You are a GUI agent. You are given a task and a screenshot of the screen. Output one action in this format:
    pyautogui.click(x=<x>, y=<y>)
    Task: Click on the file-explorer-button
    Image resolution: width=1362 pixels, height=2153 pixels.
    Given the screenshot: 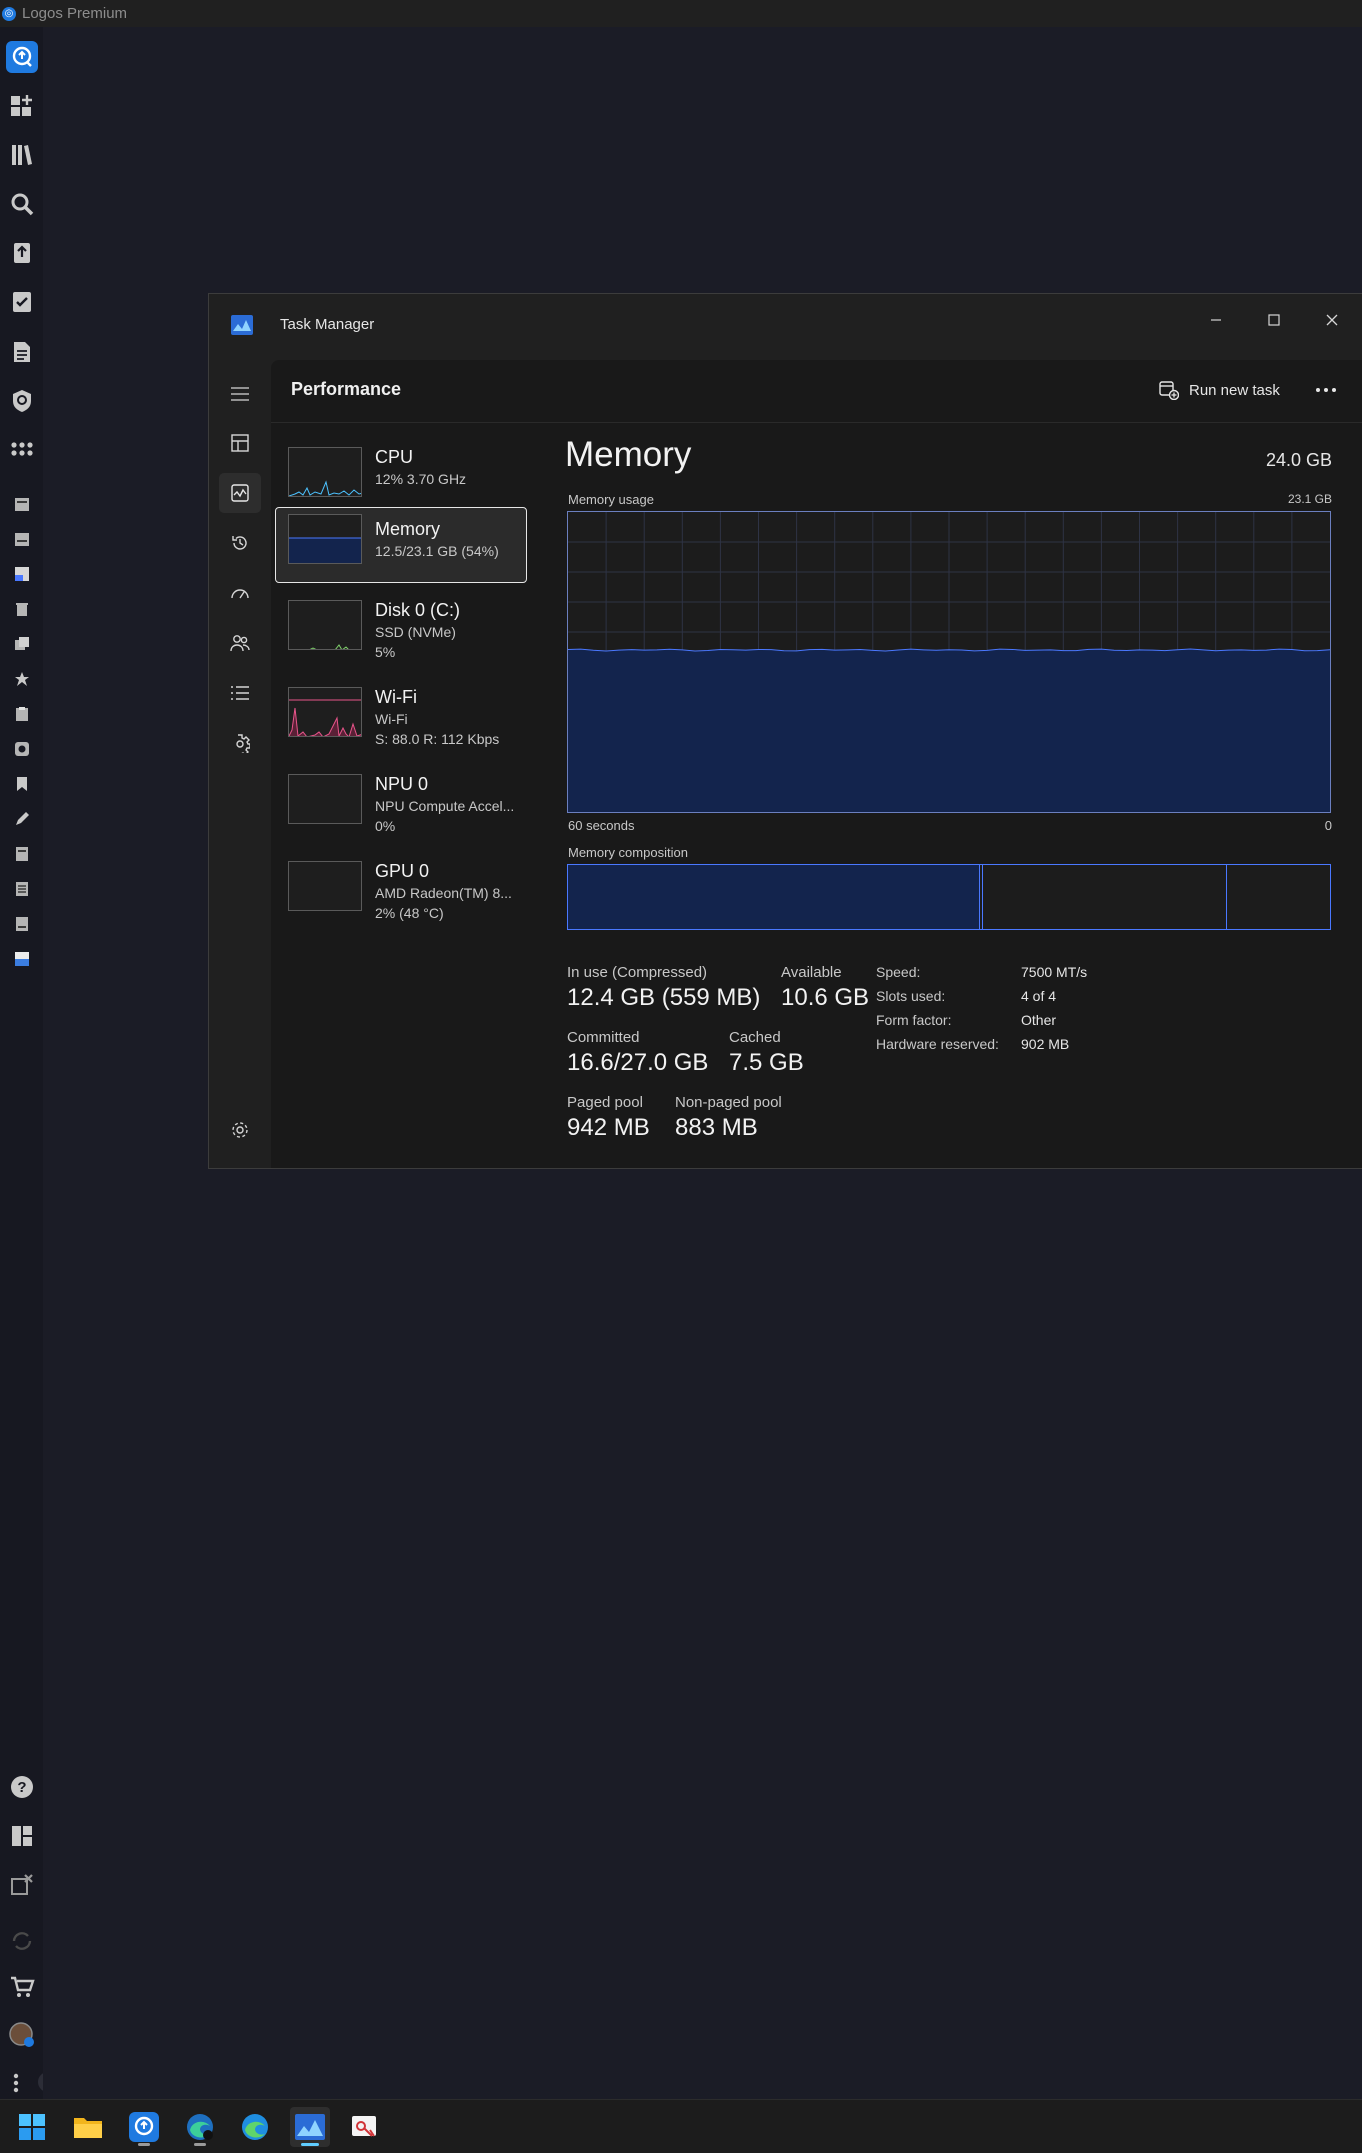 What is the action you would take?
    pyautogui.click(x=88, y=2127)
    